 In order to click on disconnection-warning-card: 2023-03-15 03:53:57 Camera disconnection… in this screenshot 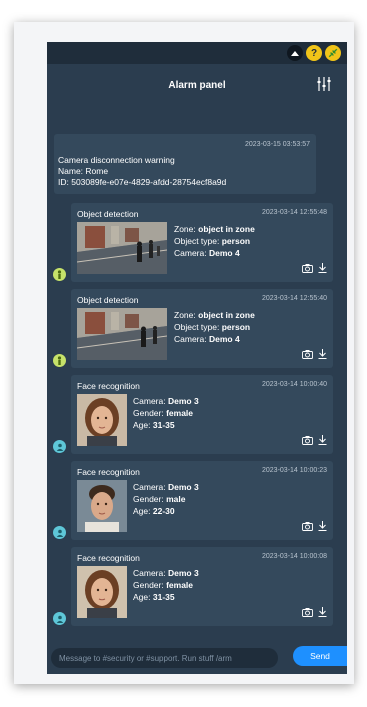, I will do `click(185, 164)`.